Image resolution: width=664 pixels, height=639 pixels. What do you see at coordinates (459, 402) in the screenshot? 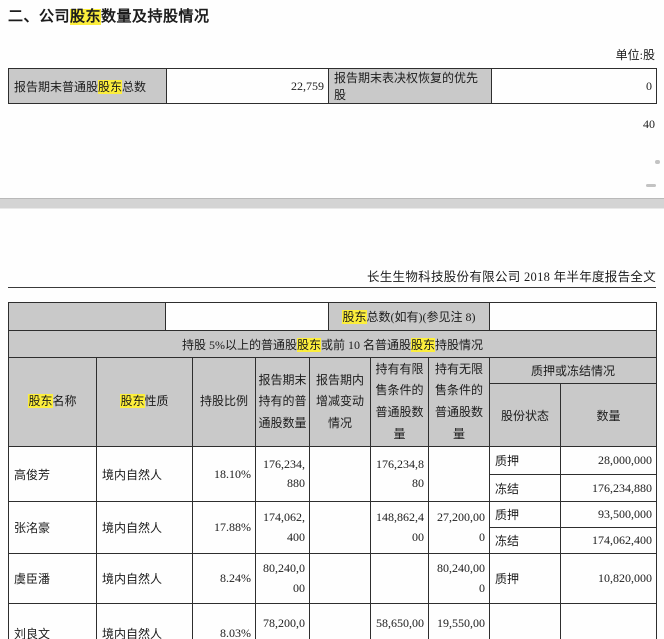
I see `col-header-unrestricted: 持有无限售条件的普通股数量` at bounding box center [459, 402].